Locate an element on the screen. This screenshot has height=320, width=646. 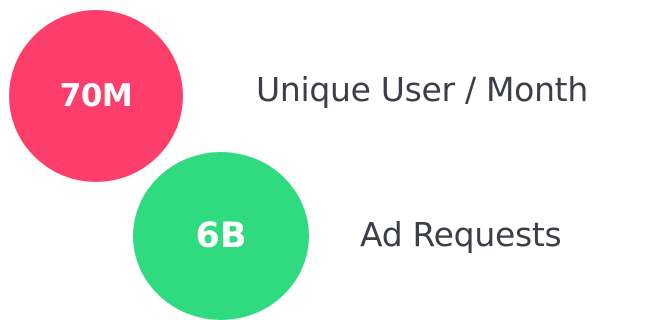
stat-label-unique-users: Unique User / Month is located at coordinates (422, 89).